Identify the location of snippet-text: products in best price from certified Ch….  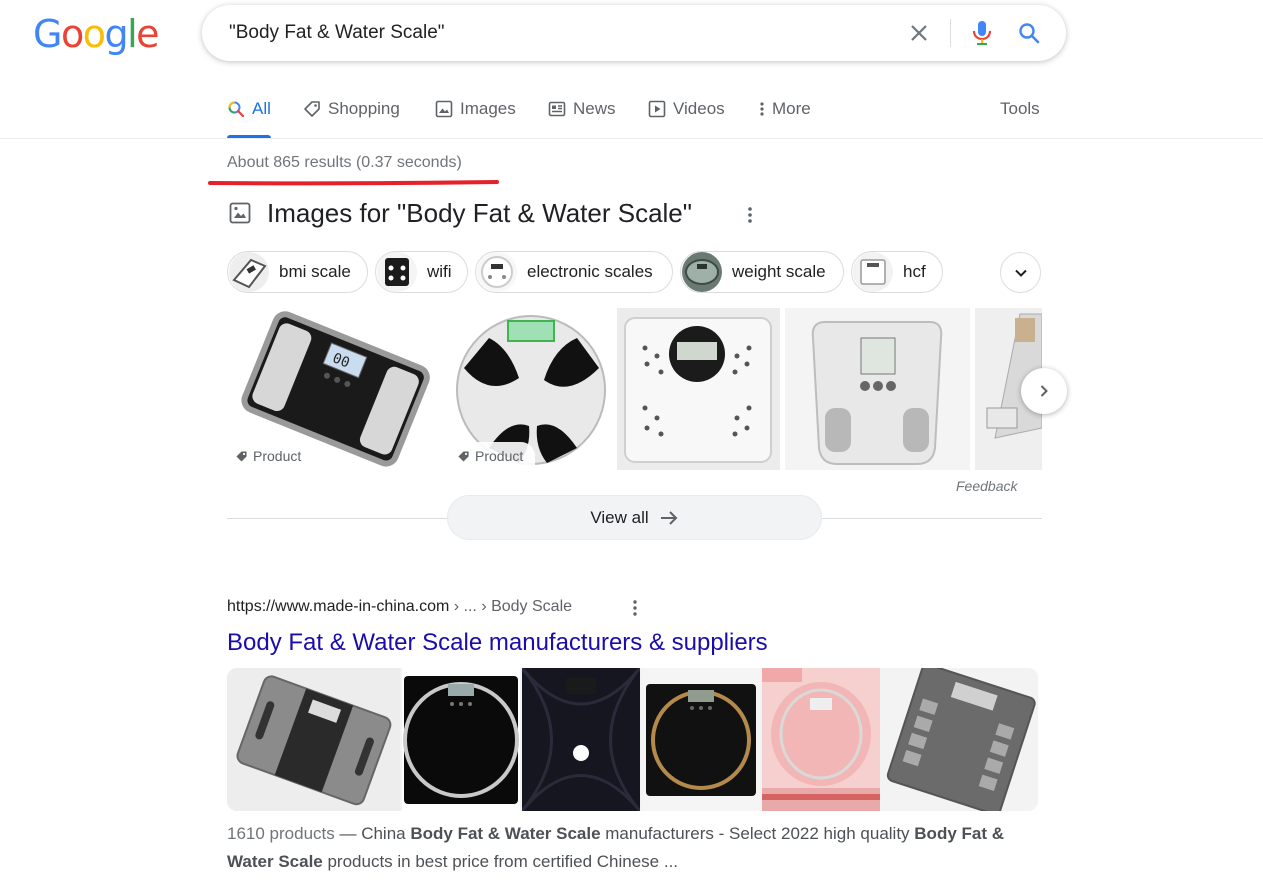
(500, 861).